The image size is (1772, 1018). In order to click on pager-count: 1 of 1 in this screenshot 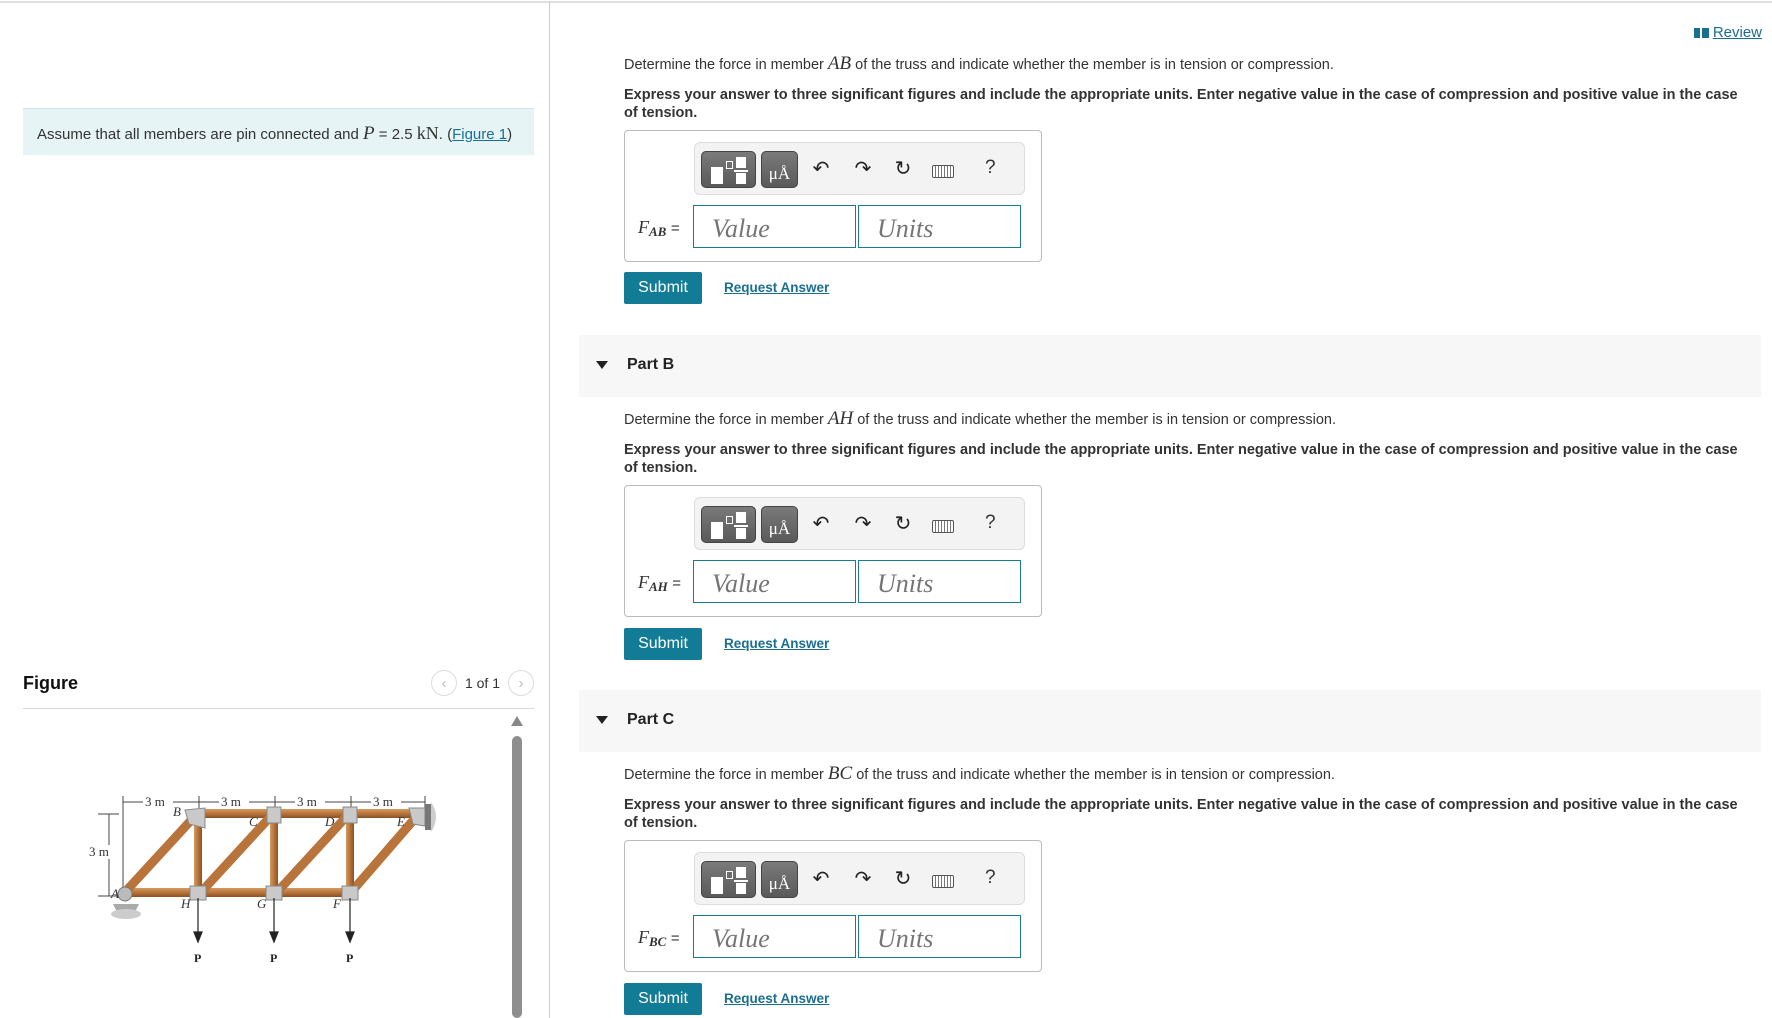, I will do `click(482, 683)`.